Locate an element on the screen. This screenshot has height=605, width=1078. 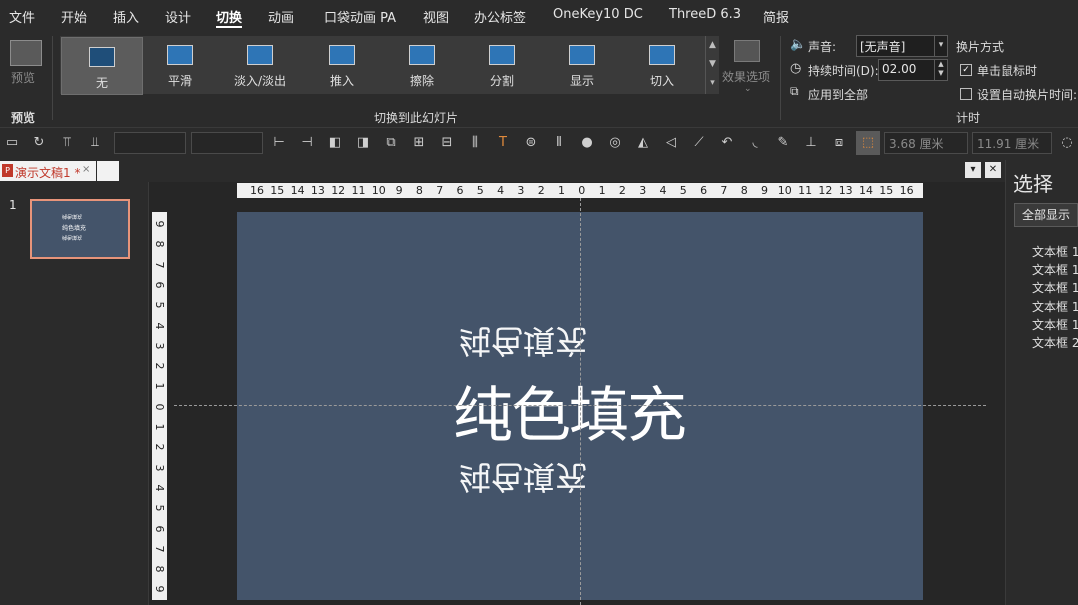
ruler-tick-label: 1 is located at coordinates (159, 386).